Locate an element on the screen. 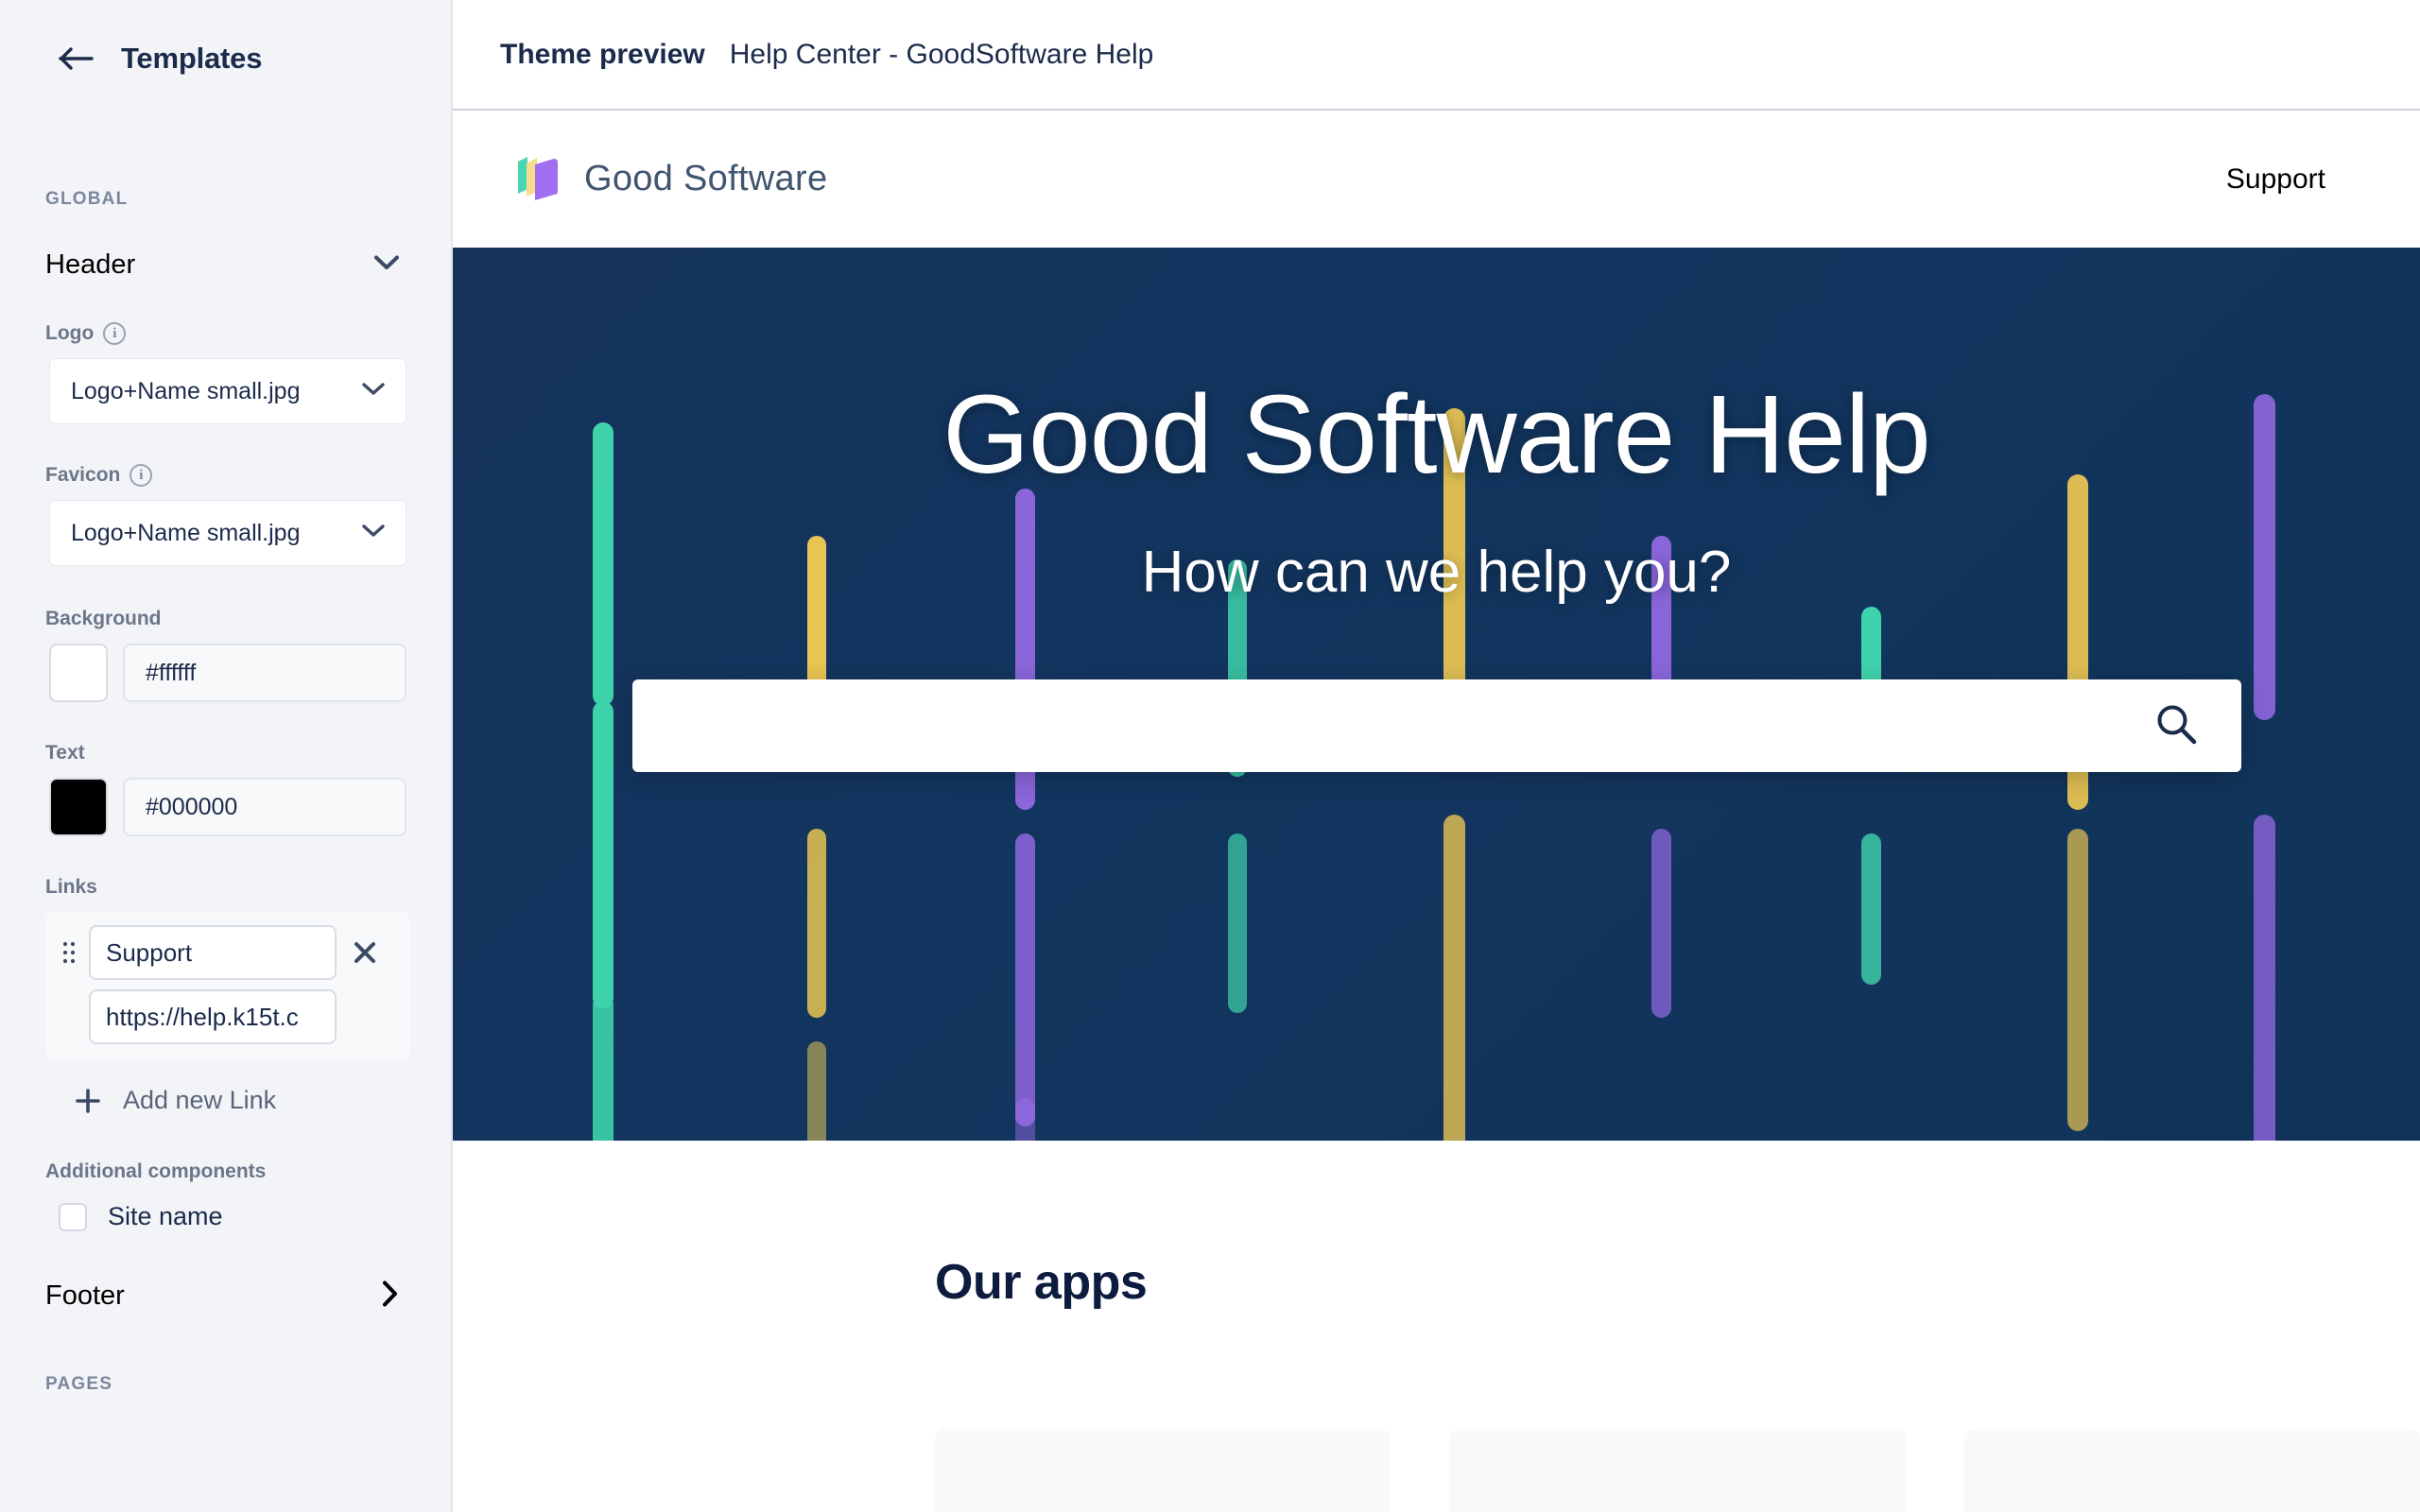  site-name-checkbox-row: Site name is located at coordinates (255, 1216).